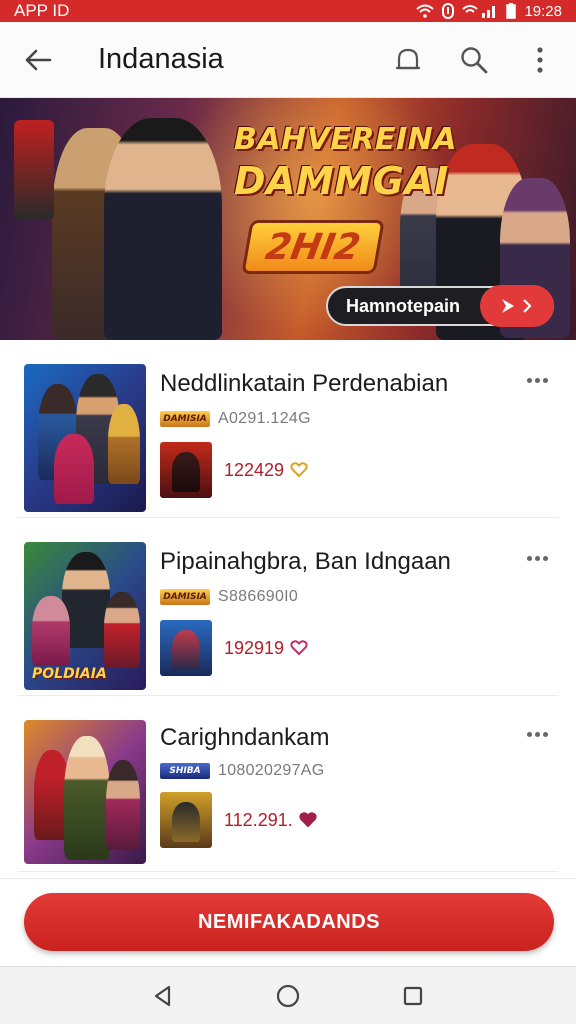 This screenshot has width=576, height=1024. I want to click on game-tag-badge: SHIBA, so click(185, 771).